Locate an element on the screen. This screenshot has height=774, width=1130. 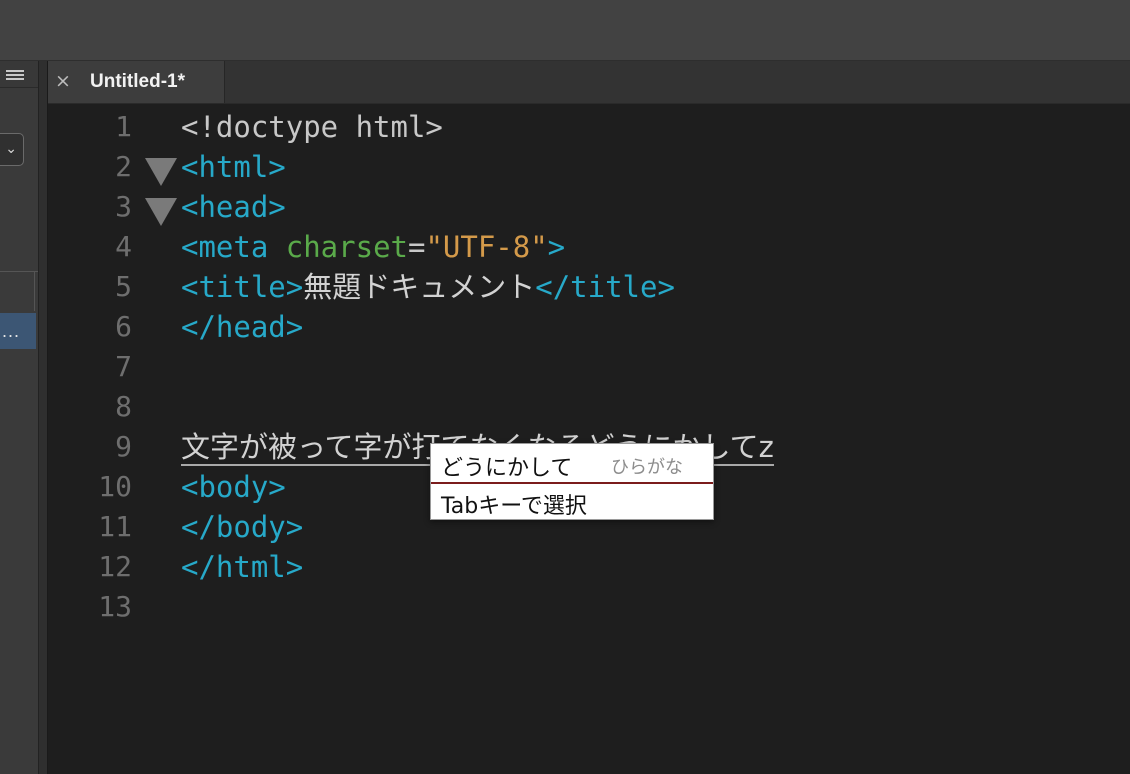
tag-token: <head> is located at coordinates (233, 207).